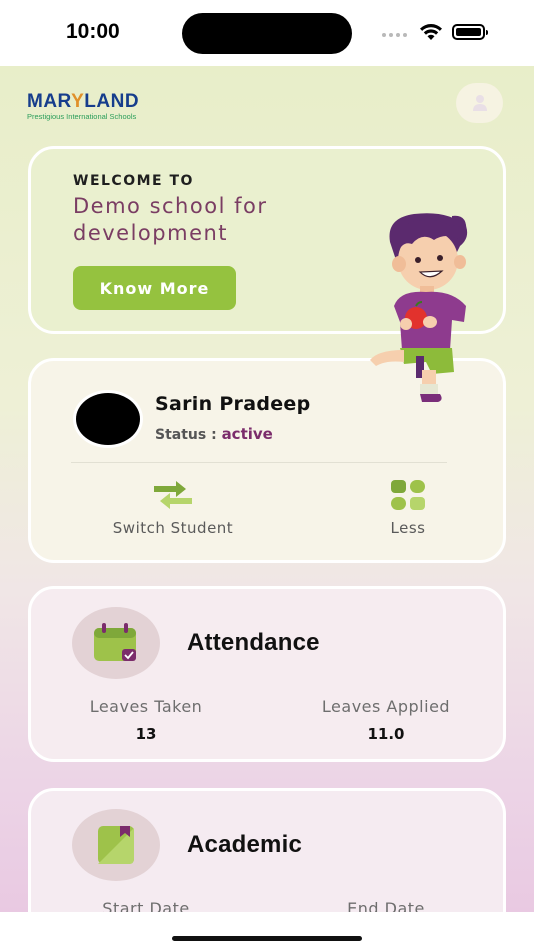  What do you see at coordinates (173, 528) in the screenshot?
I see `switch-student-label: Switch Student` at bounding box center [173, 528].